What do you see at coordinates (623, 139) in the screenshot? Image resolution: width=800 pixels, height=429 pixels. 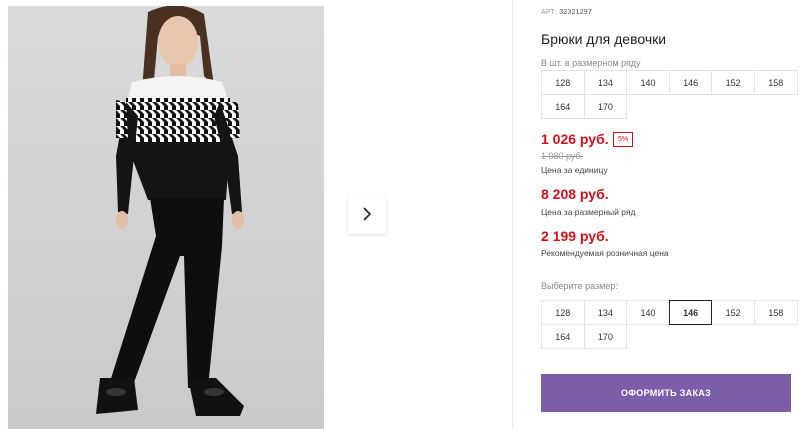 I see `discount-badge: 5%` at bounding box center [623, 139].